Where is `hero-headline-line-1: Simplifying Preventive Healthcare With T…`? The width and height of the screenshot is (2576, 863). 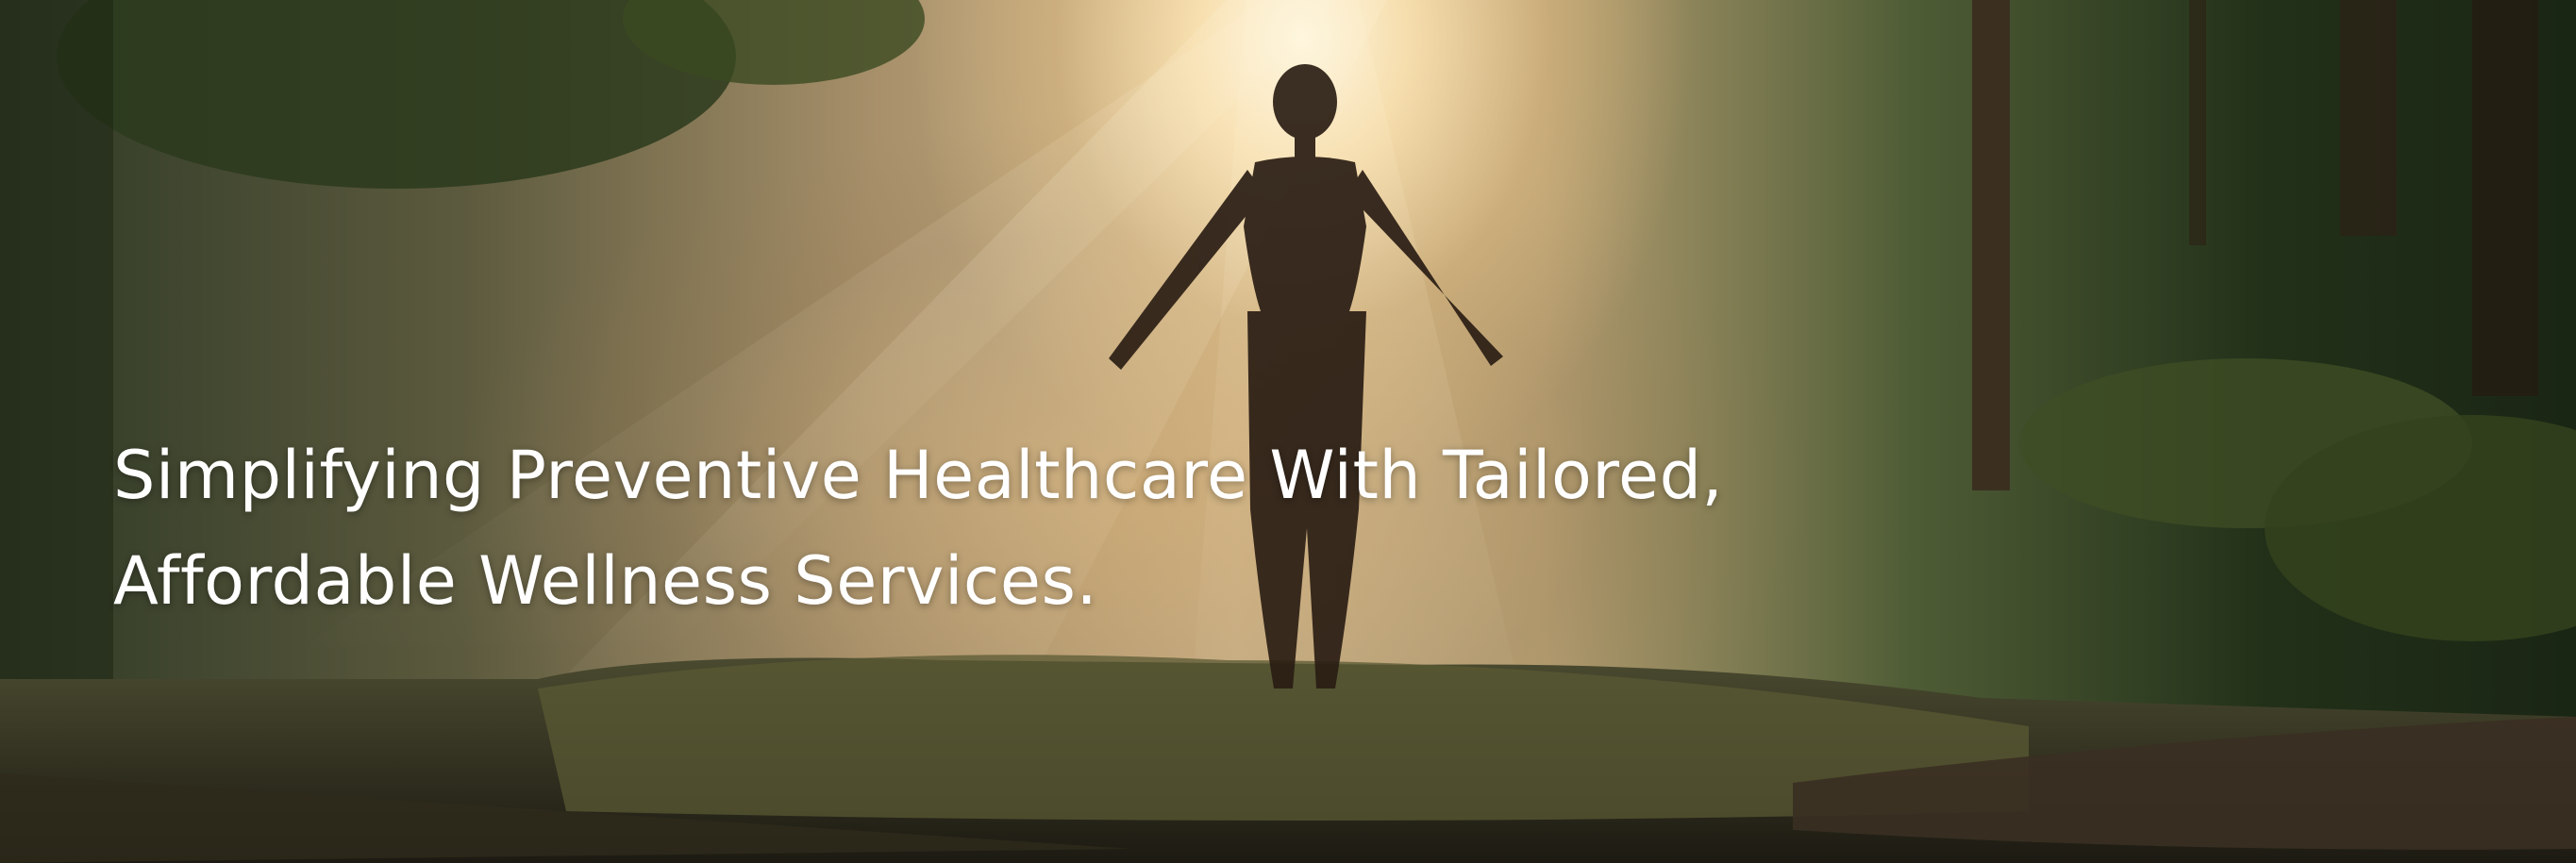 hero-headline-line-1: Simplifying Preventive Healthcare With T… is located at coordinates (918, 475).